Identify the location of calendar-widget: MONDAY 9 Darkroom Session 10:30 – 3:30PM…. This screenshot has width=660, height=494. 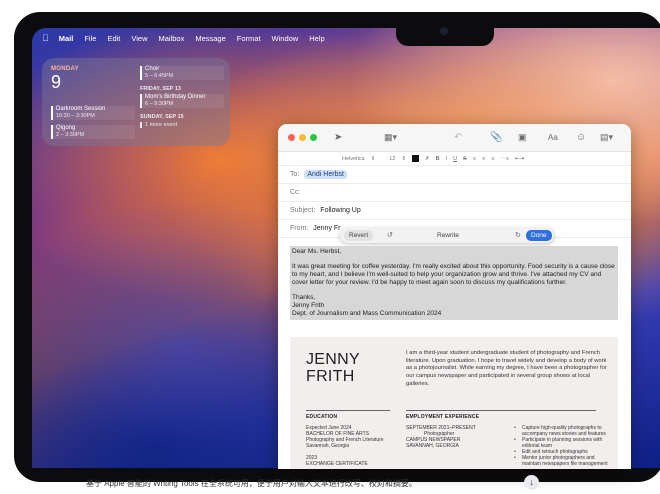
(136, 102).